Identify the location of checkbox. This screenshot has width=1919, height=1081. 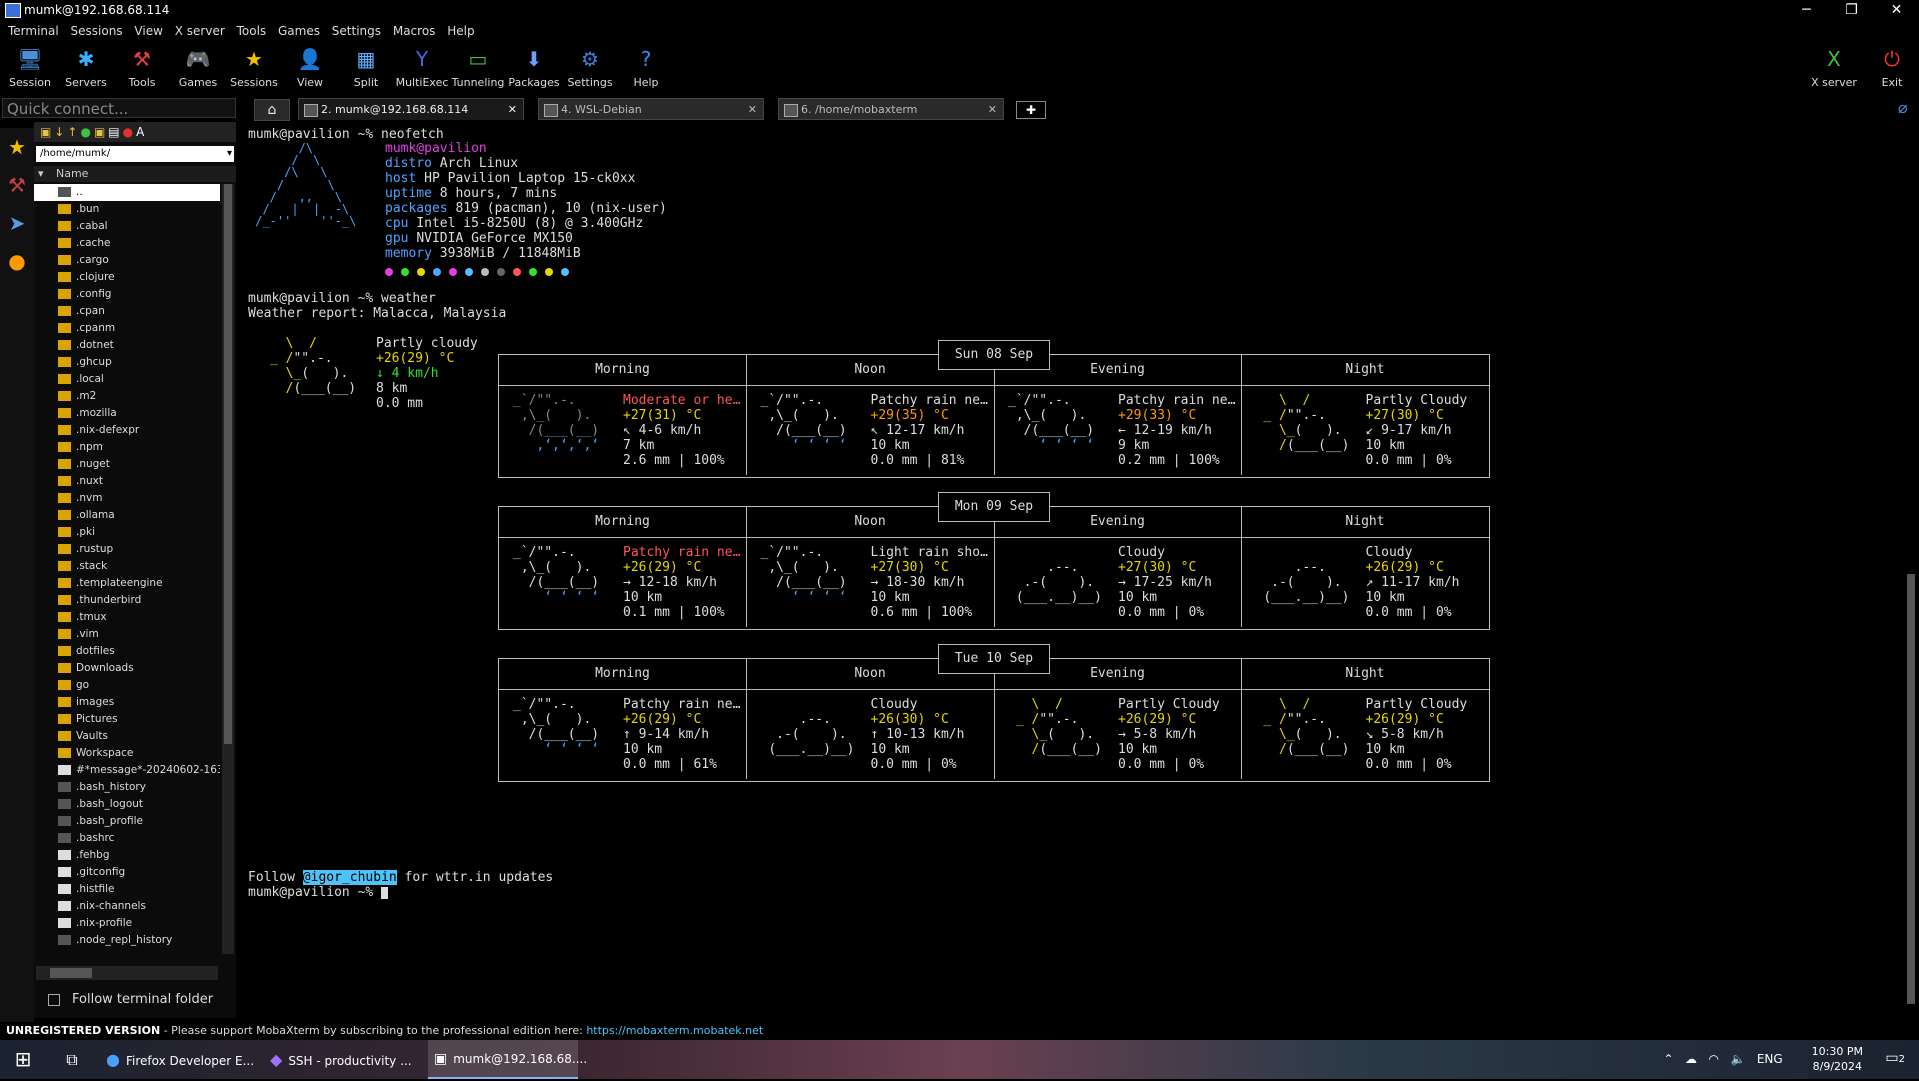
(54, 999).